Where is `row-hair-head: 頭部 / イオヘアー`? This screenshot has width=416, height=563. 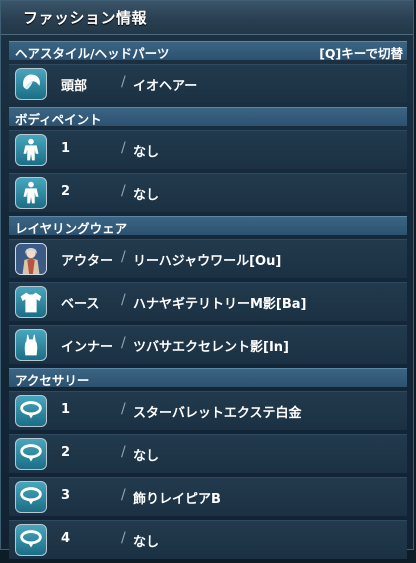 row-hair-head: 頭部 / イオヘアー is located at coordinates (208, 83).